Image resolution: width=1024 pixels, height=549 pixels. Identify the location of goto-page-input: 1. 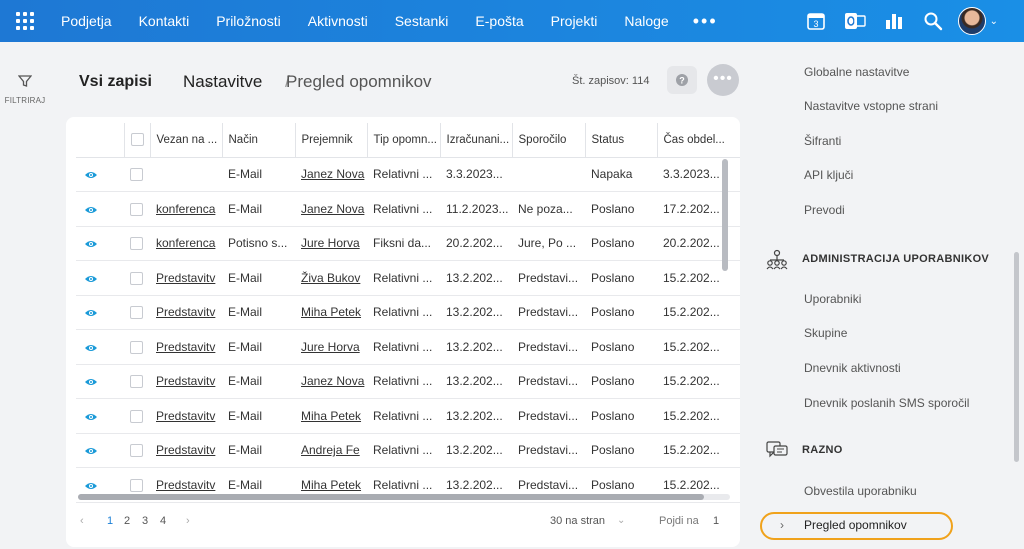
(716, 521).